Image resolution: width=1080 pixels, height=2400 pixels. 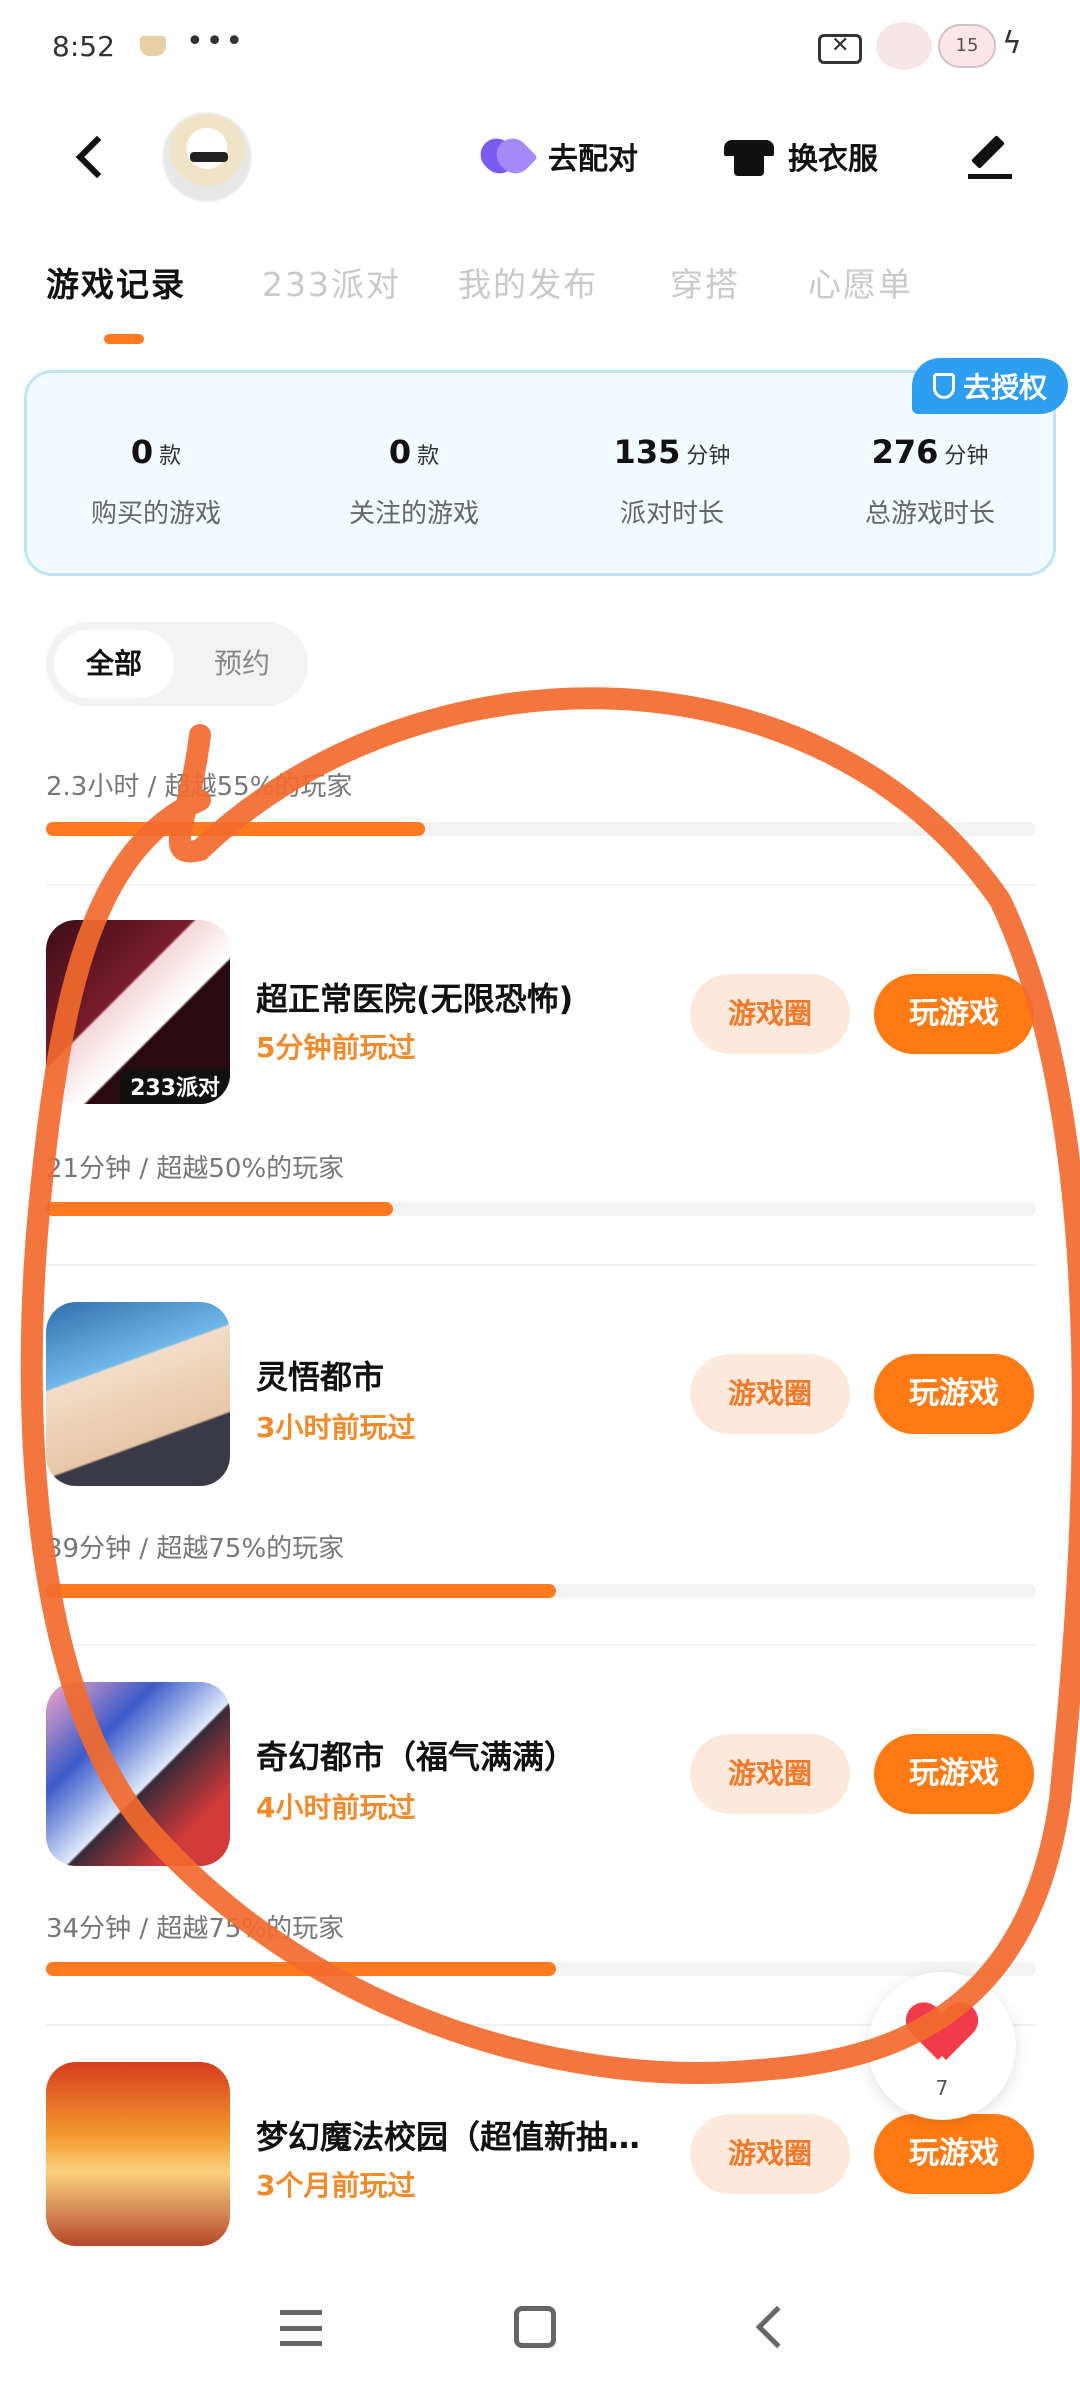 What do you see at coordinates (199, 787) in the screenshot?
I see `progress-text: 2.3小时 / 超越55%的玩家` at bounding box center [199, 787].